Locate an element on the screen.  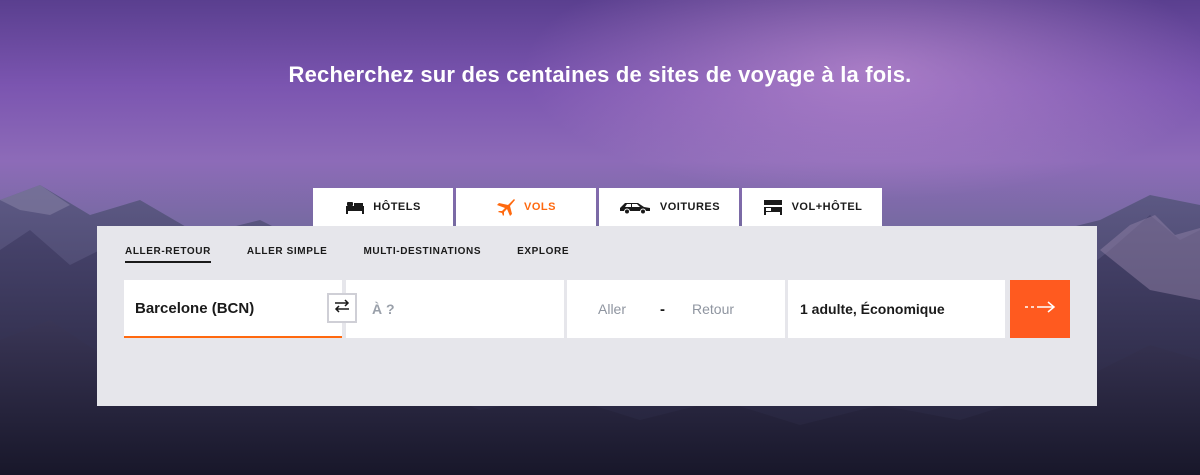
swap-arrows-icon is located at coordinates (342, 308).